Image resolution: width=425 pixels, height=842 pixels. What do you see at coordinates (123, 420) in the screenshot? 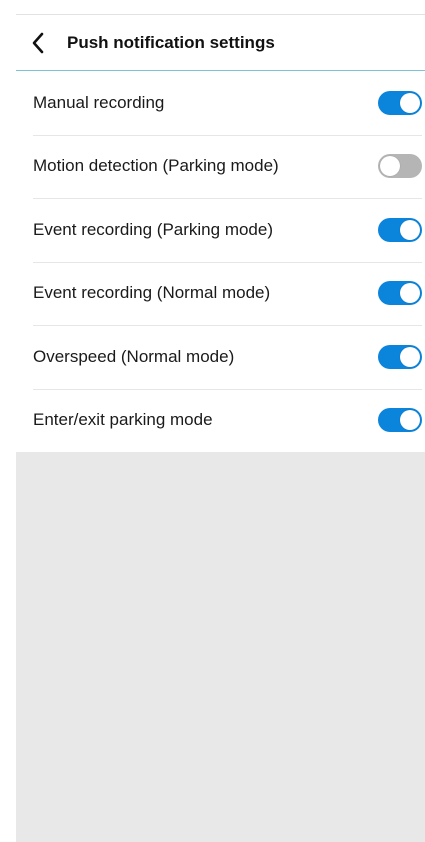
I see `setting-label: Enter/exit parking mode` at bounding box center [123, 420].